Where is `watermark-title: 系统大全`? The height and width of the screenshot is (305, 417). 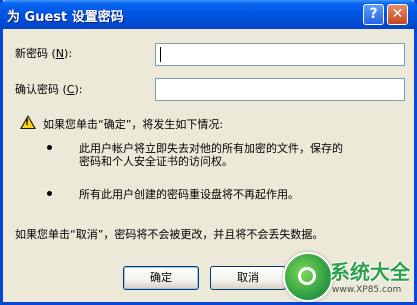
watermark-title: 系统大全 is located at coordinates (370, 272).